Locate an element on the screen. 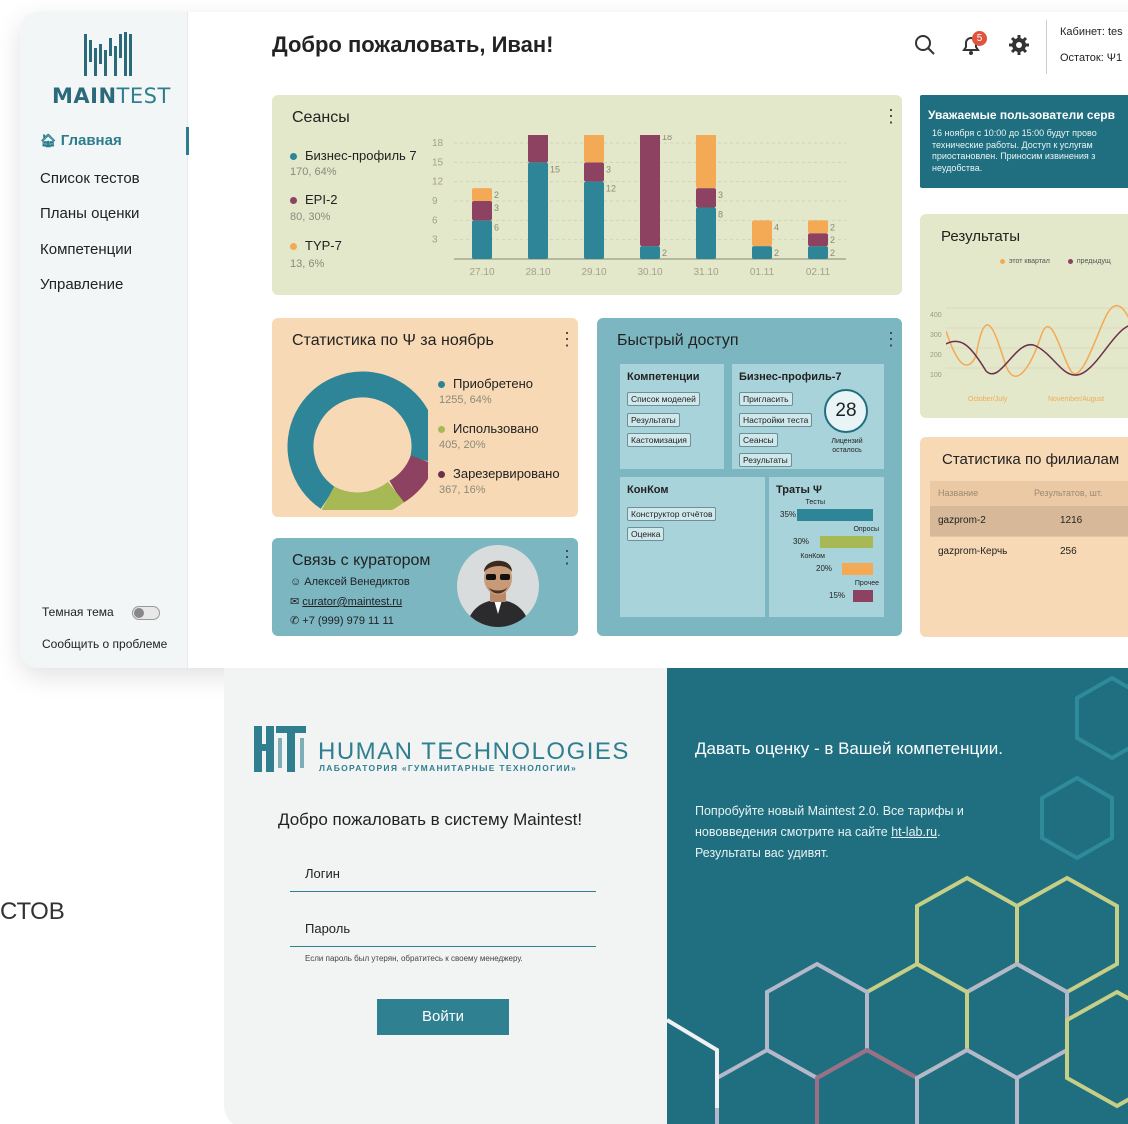 The image size is (1128, 1124). qa-link-invite: Пригласить is located at coordinates (766, 399).